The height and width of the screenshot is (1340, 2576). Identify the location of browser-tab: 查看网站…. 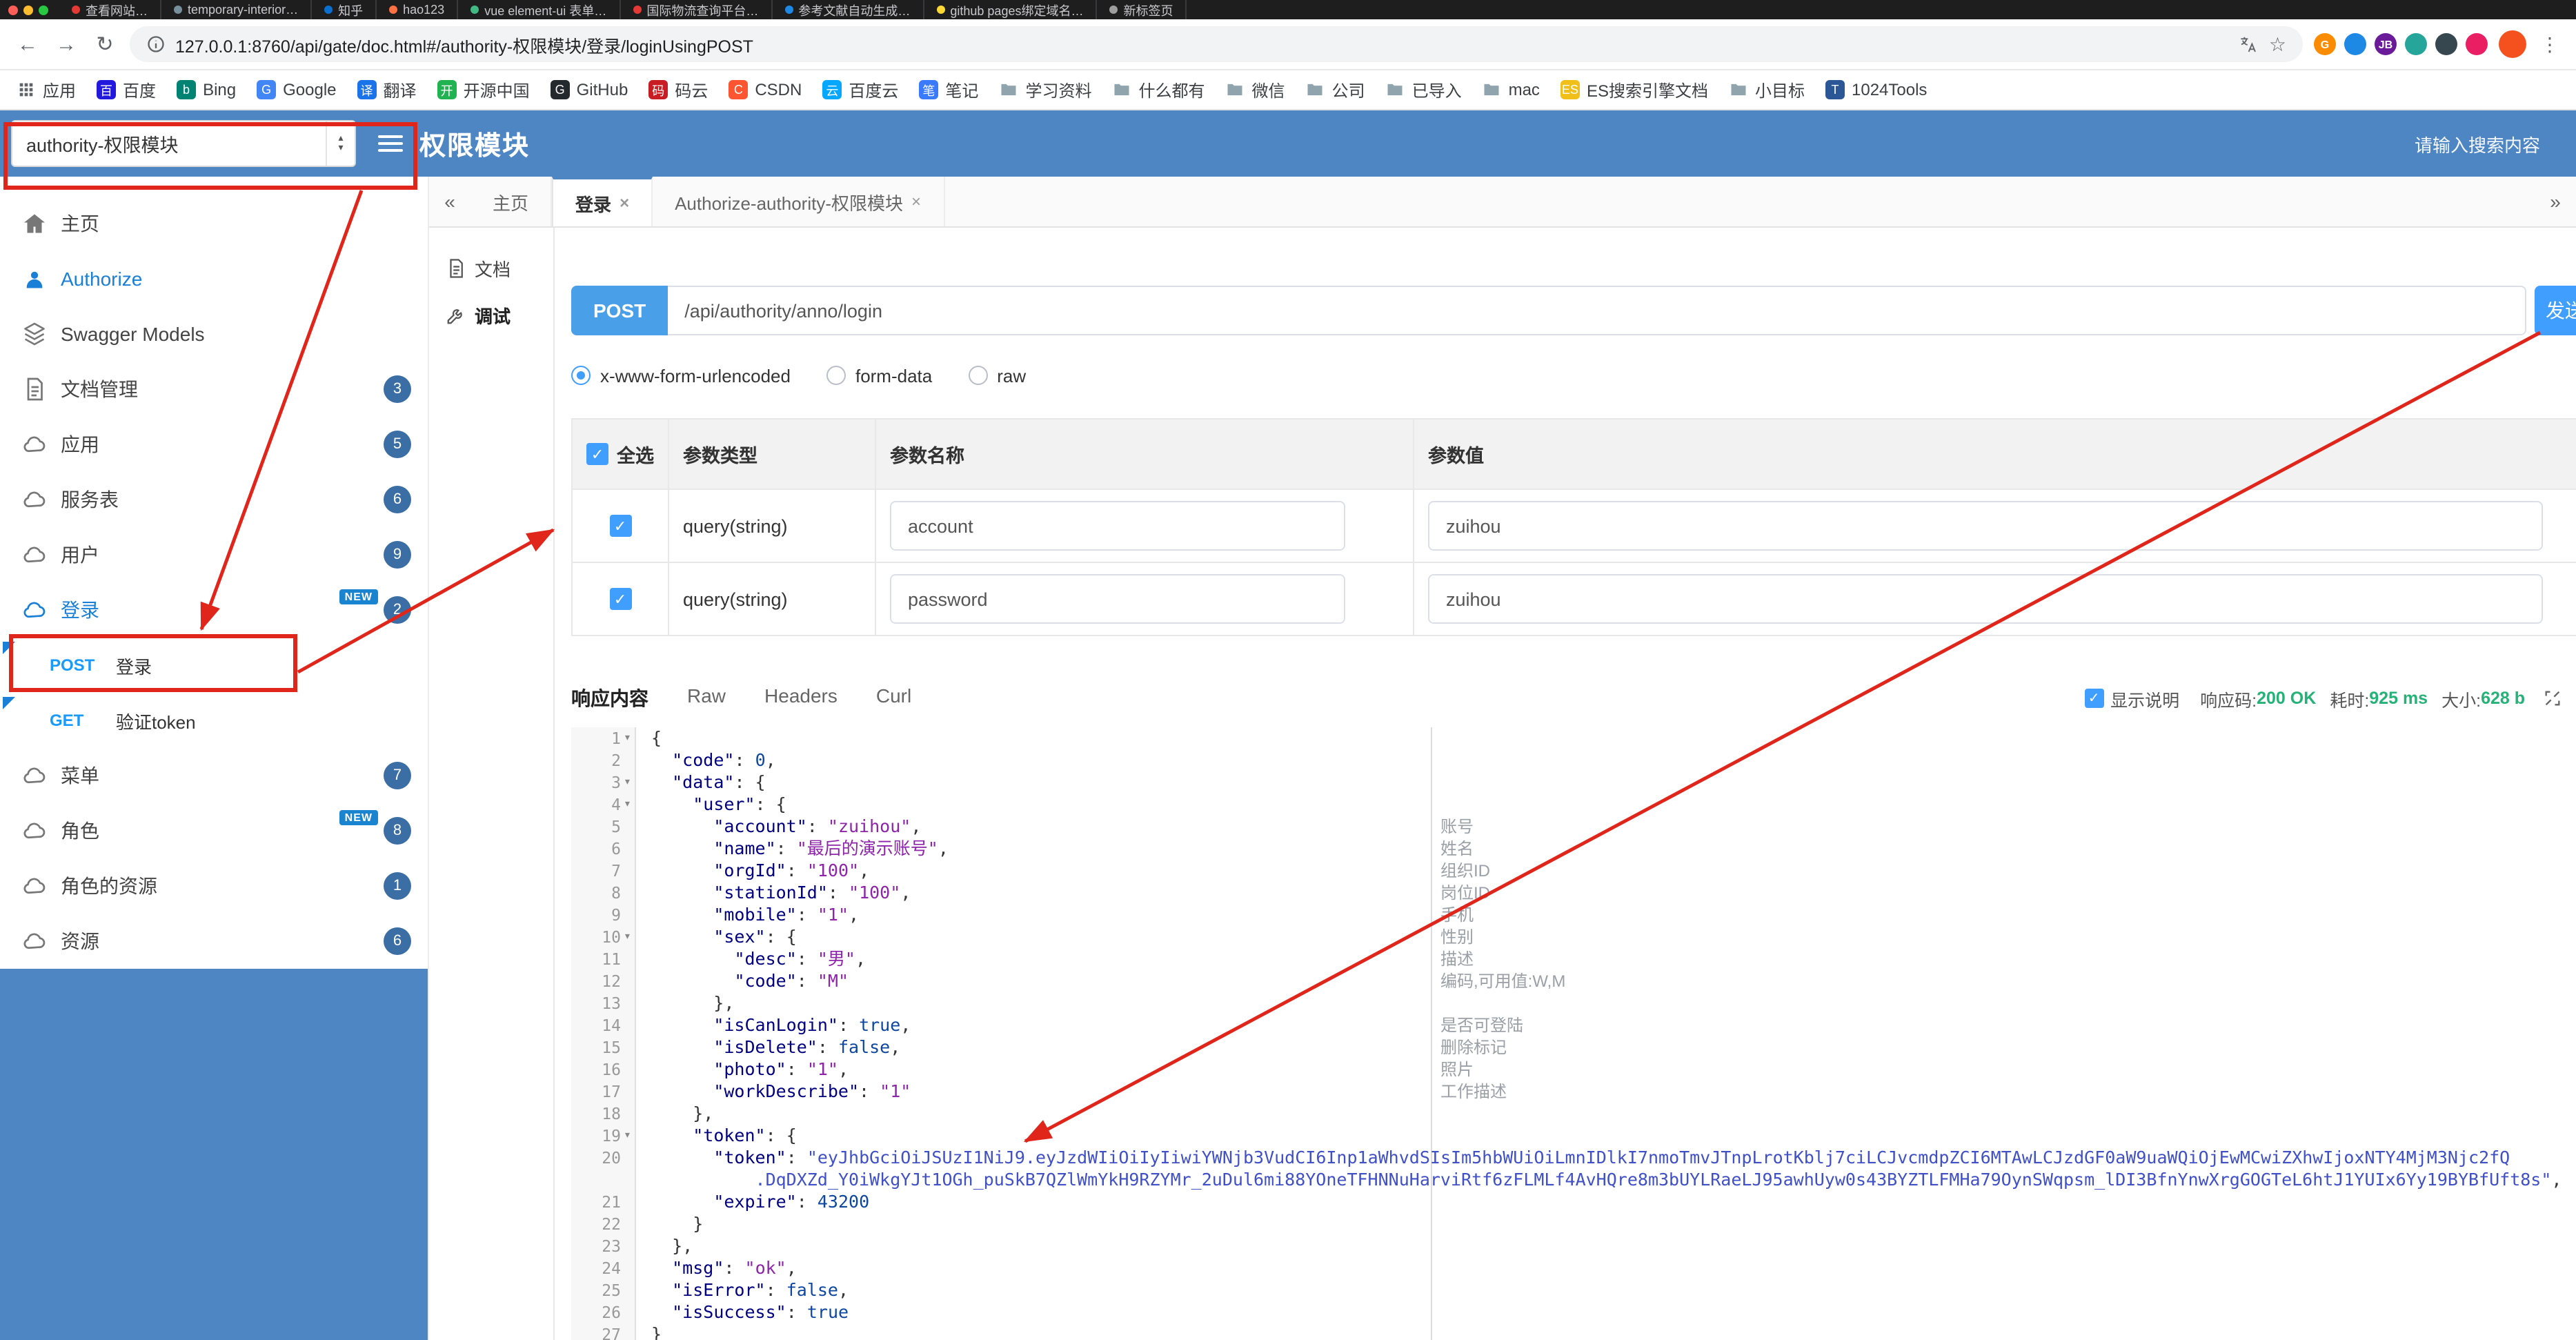
(110, 9).